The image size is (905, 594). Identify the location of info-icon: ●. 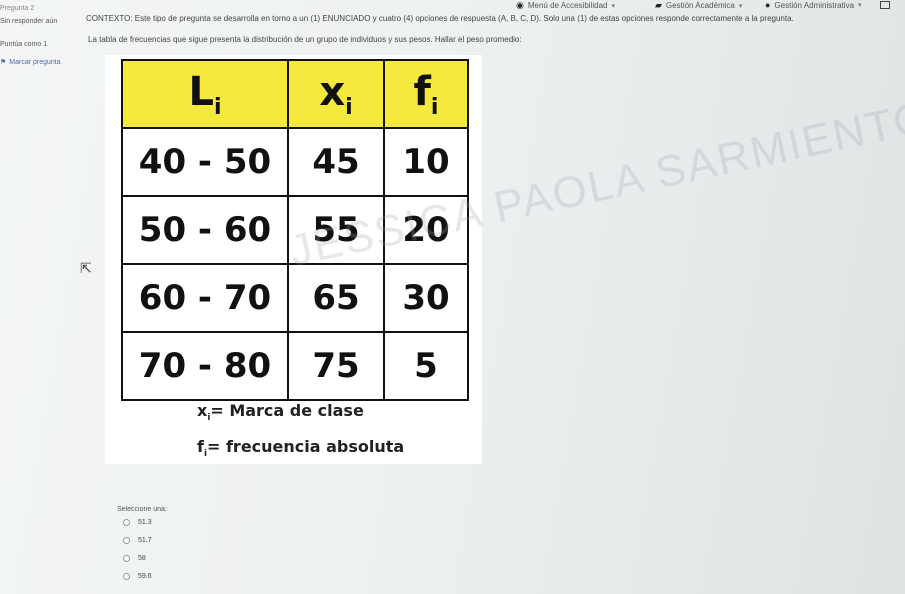
(768, 5).